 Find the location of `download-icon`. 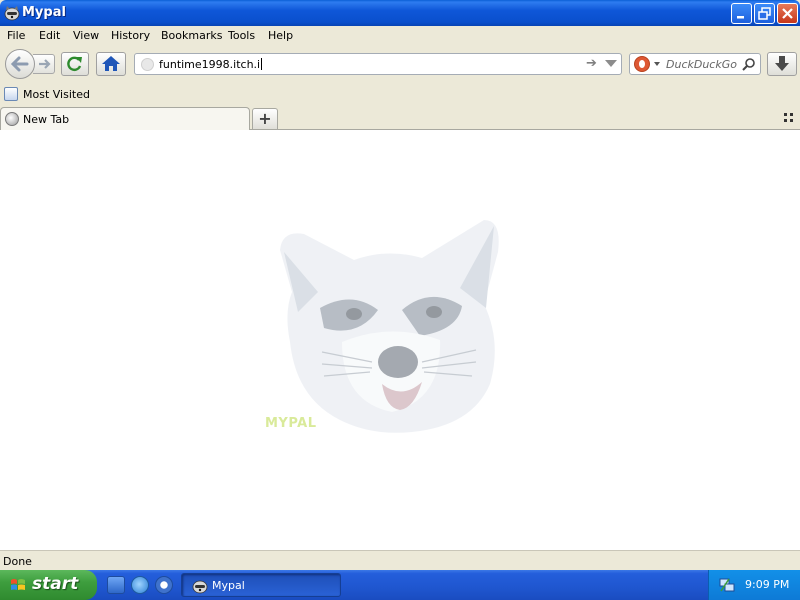

download-icon is located at coordinates (782, 63).